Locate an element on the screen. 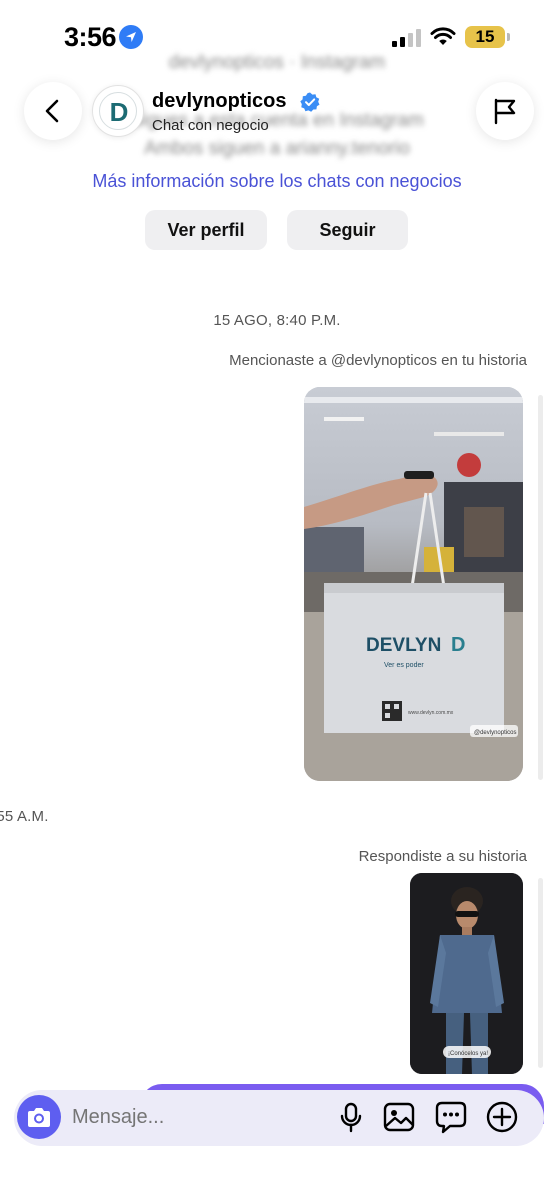 Image resolution: width=554 pixels, height=1200 pixels. blurred-mutual-line: Ambos siguen a arianny.tenorio is located at coordinates (277, 148).